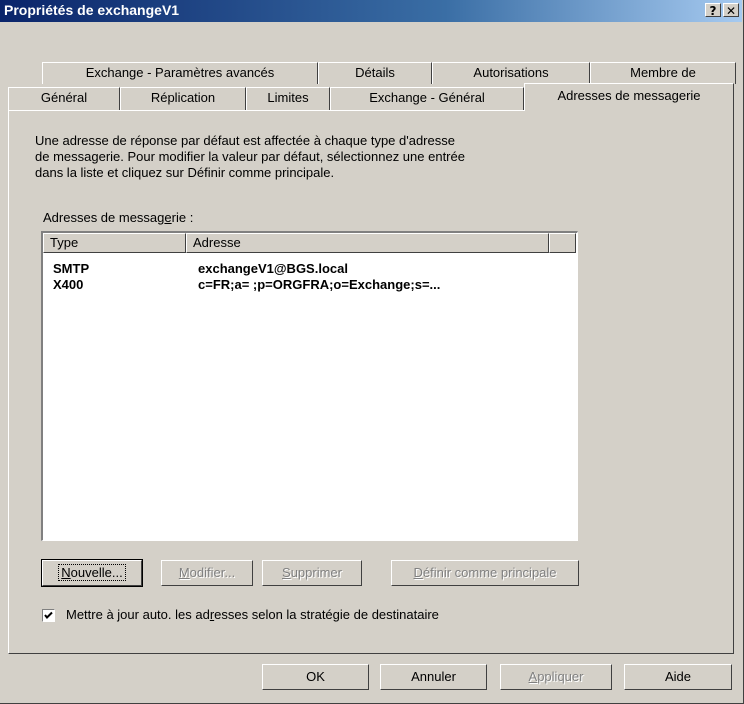 Image resolution: width=744 pixels, height=704 pixels. I want to click on help-button: ?, so click(713, 10).